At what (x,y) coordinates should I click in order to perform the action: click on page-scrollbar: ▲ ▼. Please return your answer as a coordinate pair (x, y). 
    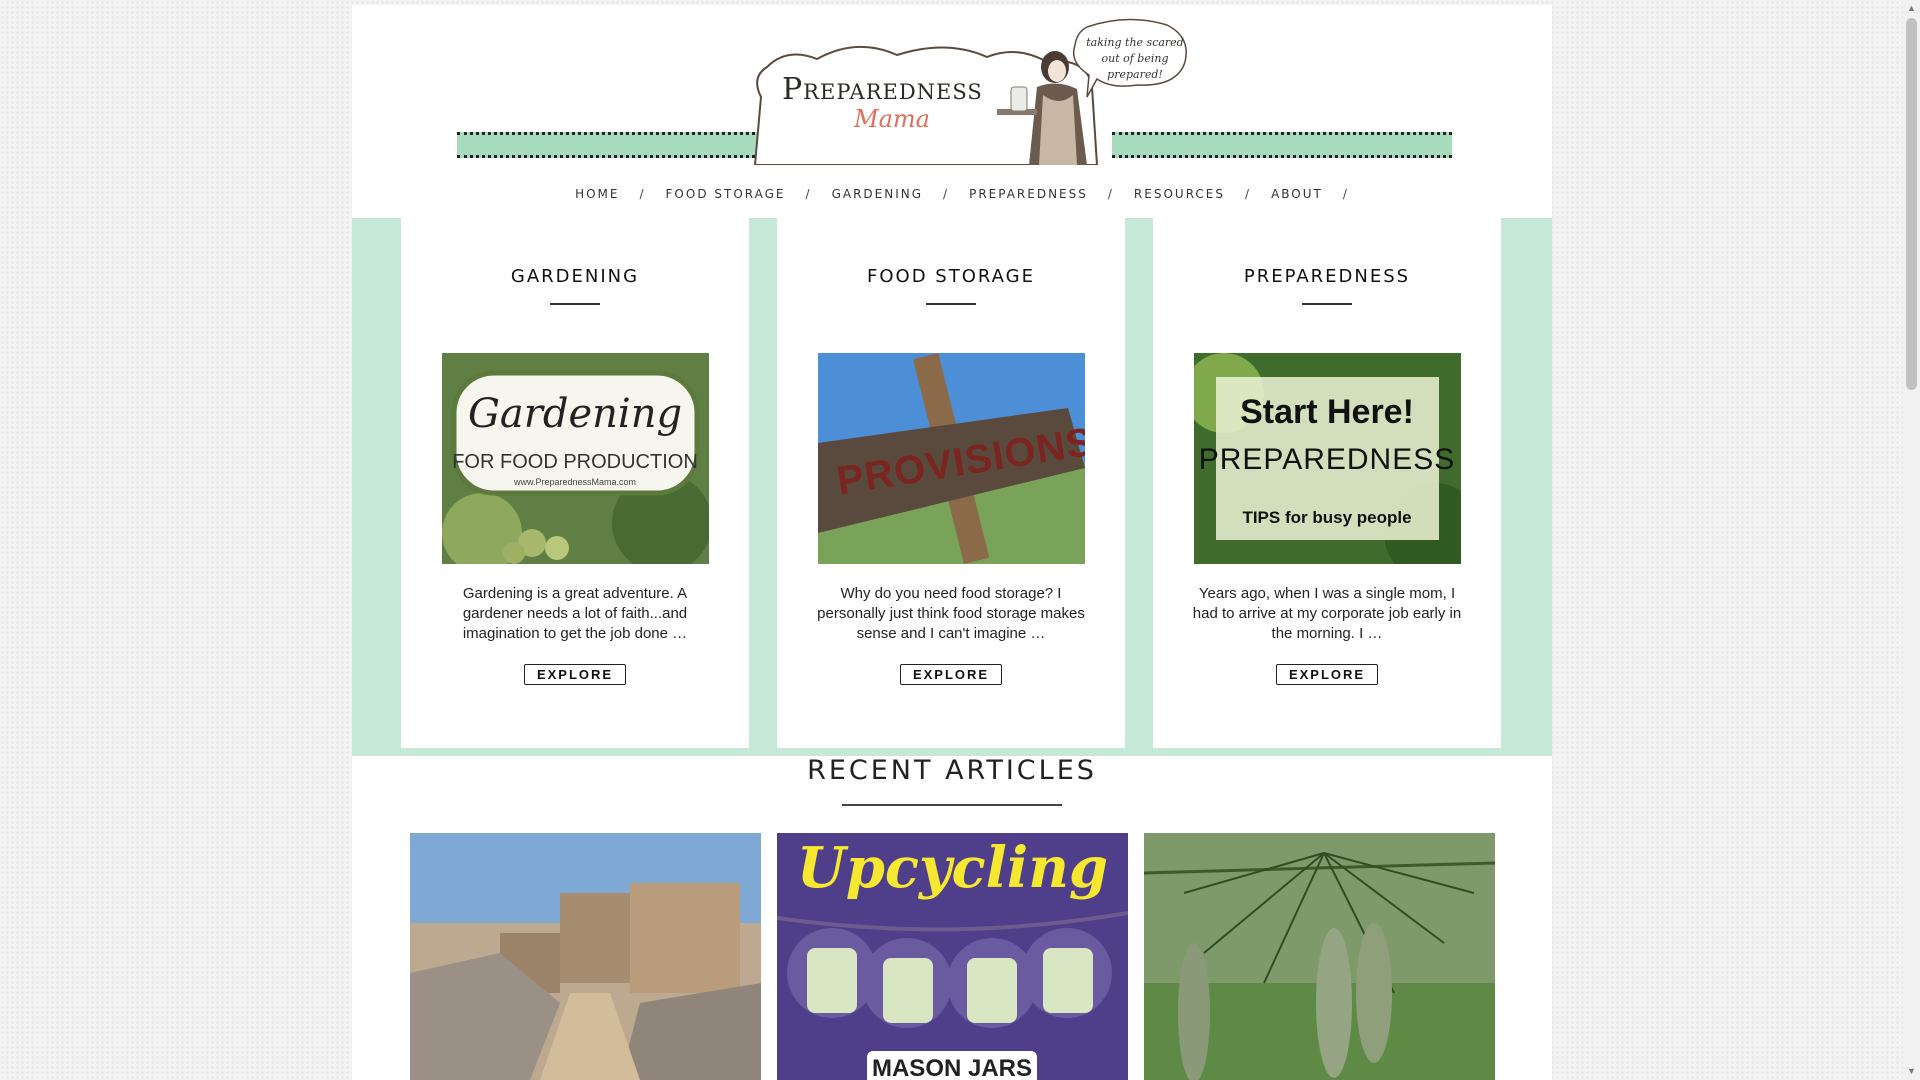
    Looking at the image, I should click on (1911, 540).